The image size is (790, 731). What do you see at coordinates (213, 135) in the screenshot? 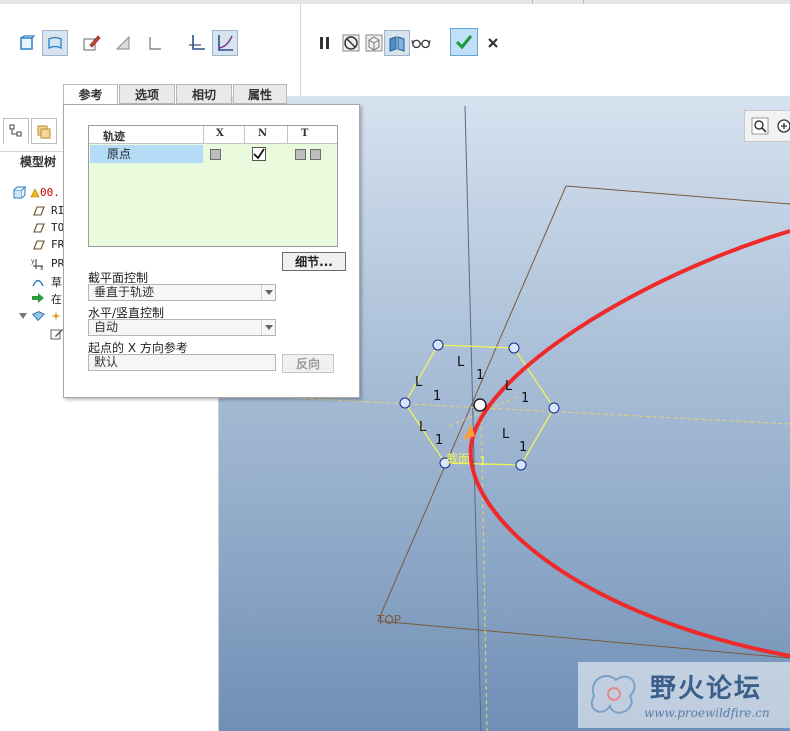
I see `table-header: 轨迹 X N T` at bounding box center [213, 135].